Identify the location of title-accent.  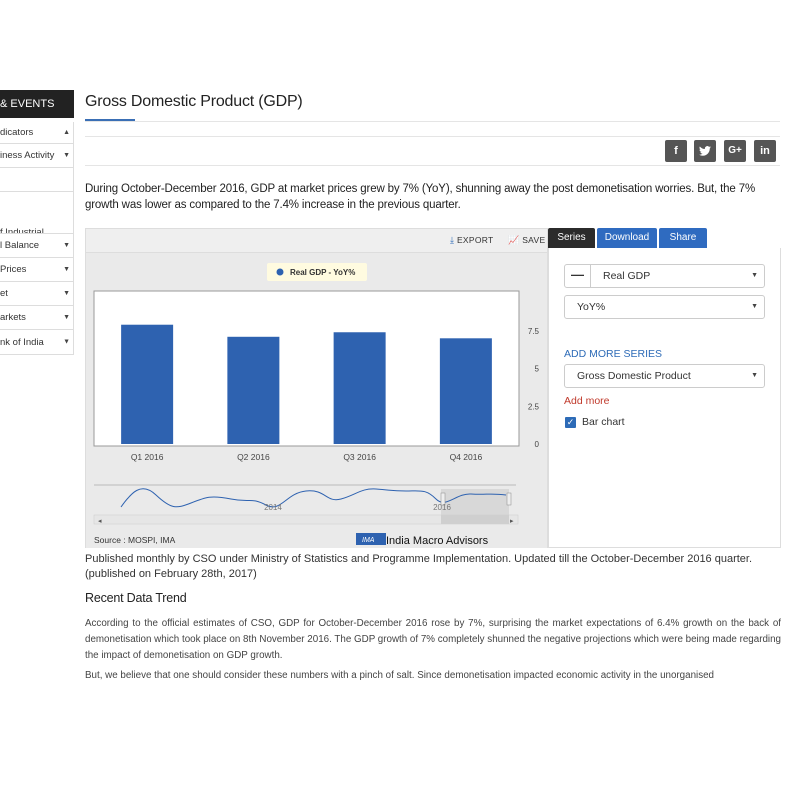
(110, 120).